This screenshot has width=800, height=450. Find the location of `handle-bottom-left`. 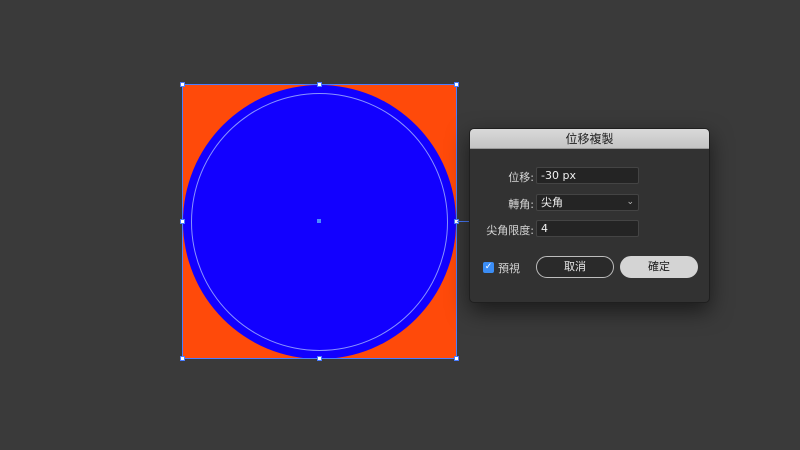

handle-bottom-left is located at coordinates (182, 358).